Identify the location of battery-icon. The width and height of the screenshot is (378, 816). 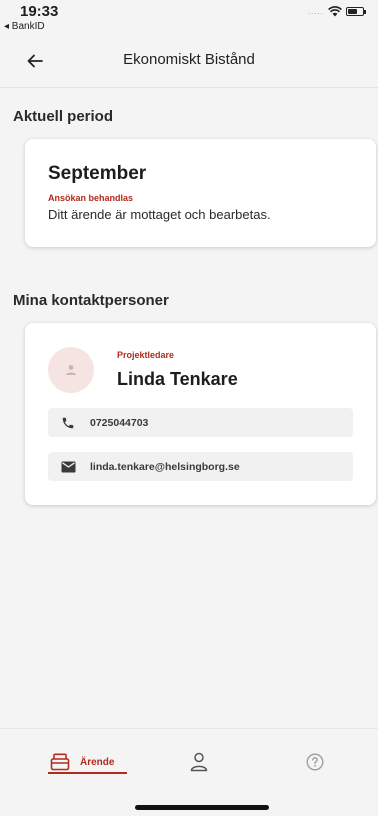
(356, 11).